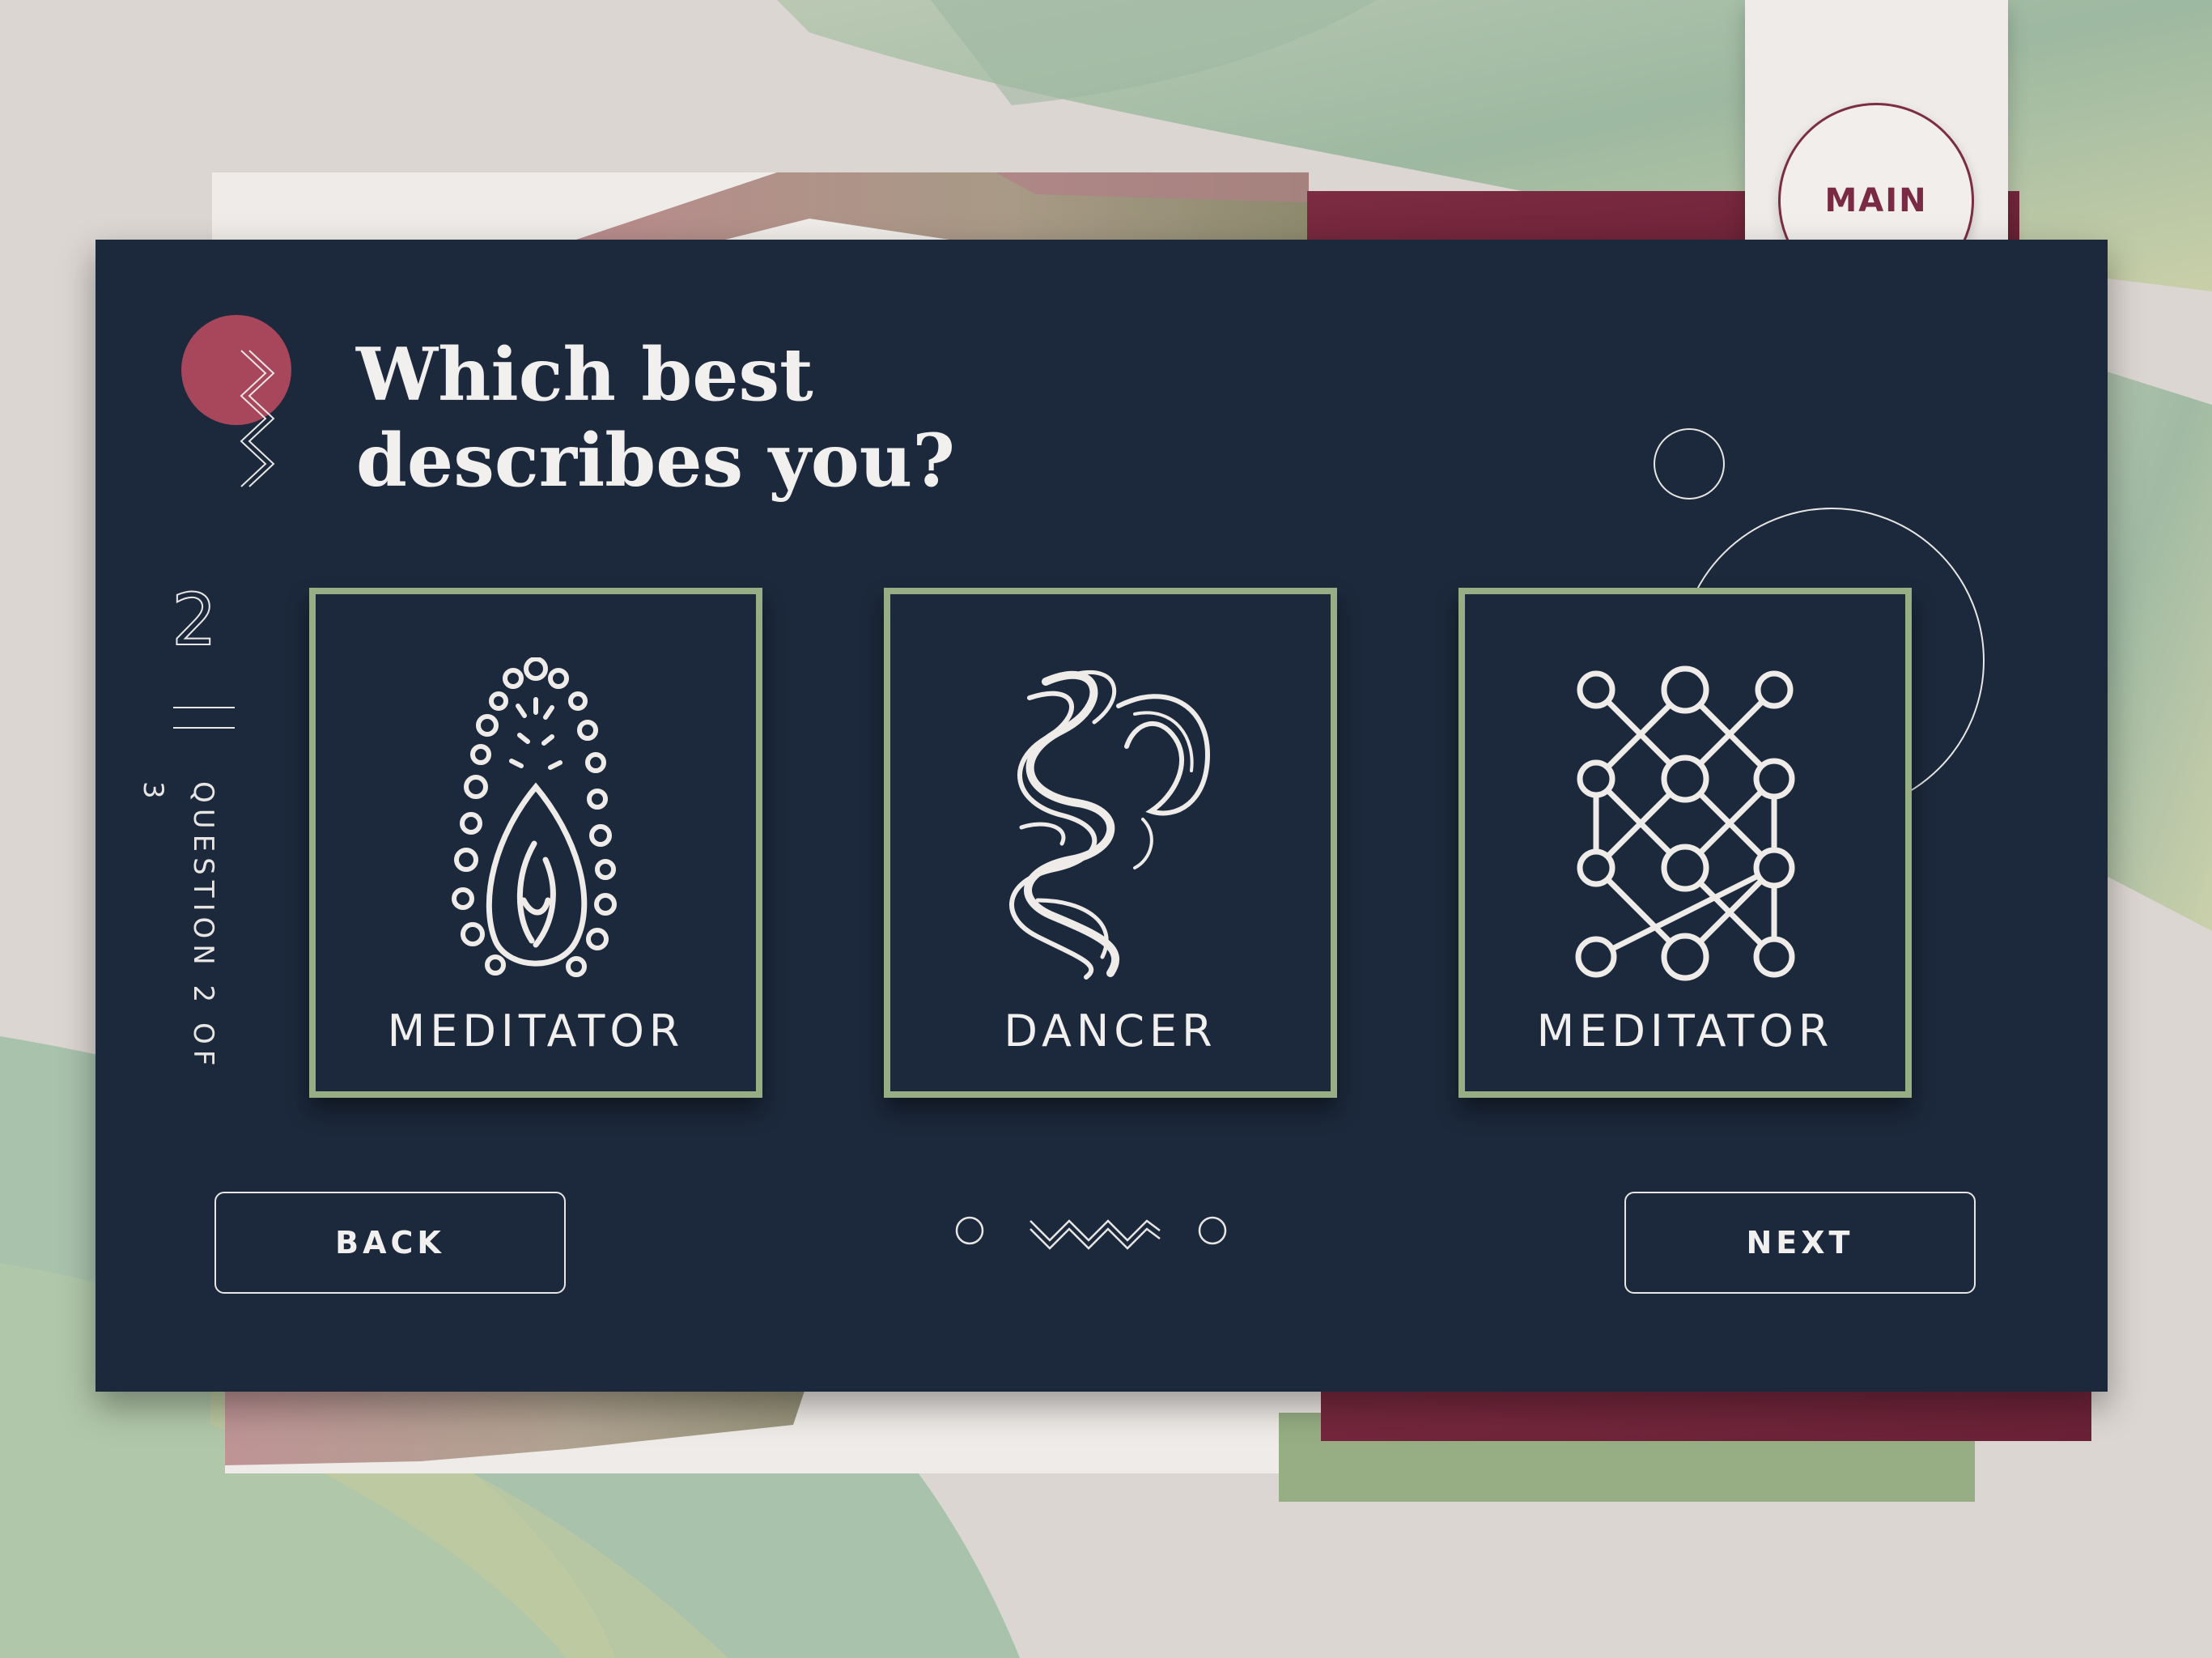 The height and width of the screenshot is (1658, 2212). What do you see at coordinates (1110, 1030) in the screenshot?
I see `option-label: DANCER` at bounding box center [1110, 1030].